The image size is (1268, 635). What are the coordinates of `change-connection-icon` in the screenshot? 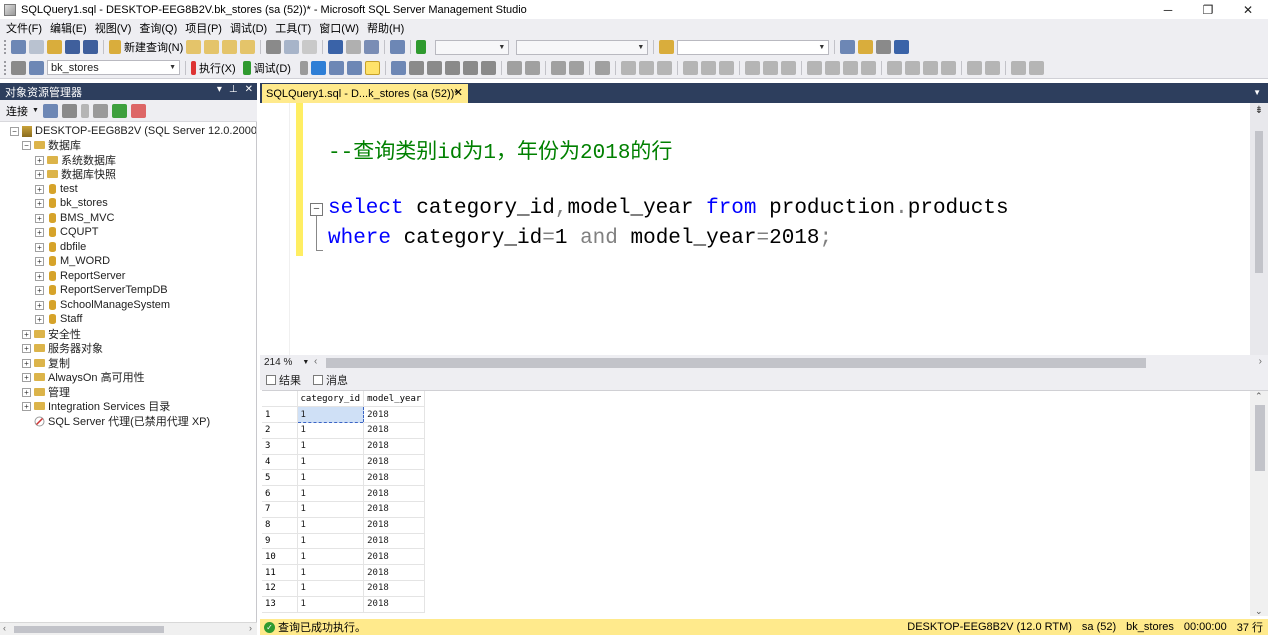 It's located at (36, 67).